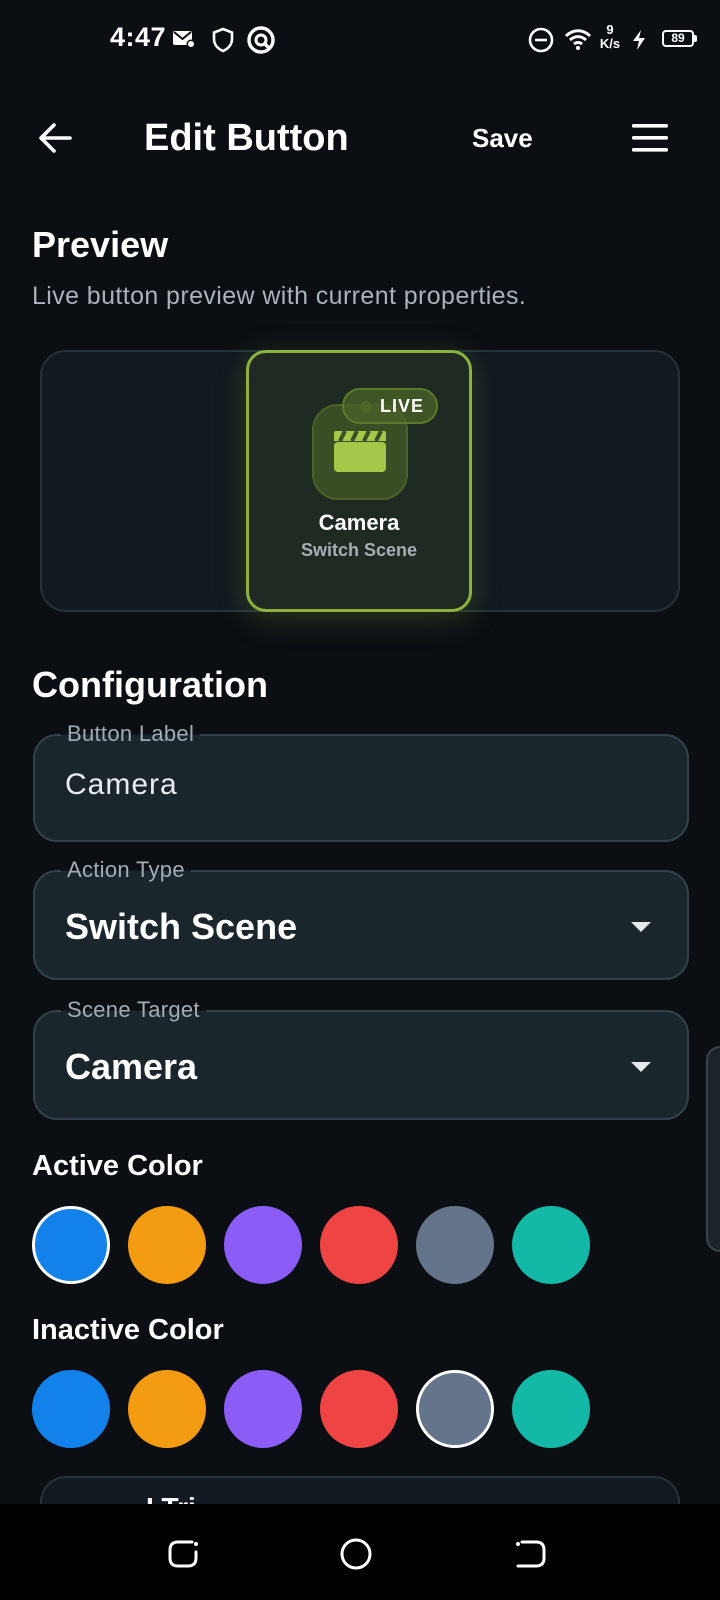  Describe the element at coordinates (126, 870) in the screenshot. I see `action-type-label: Action Type` at that location.